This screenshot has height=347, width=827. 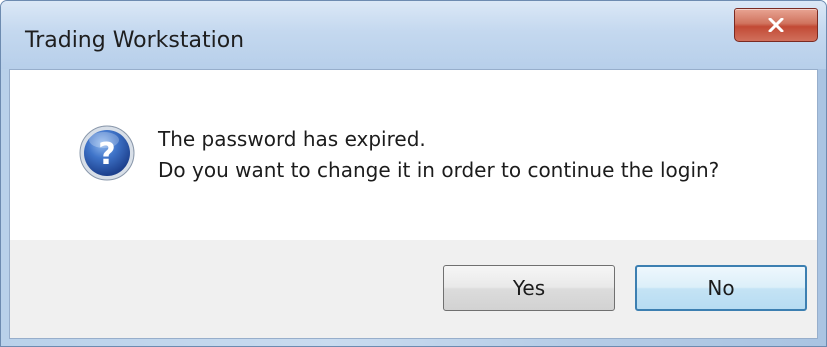 I want to click on close-button, so click(x=776, y=25).